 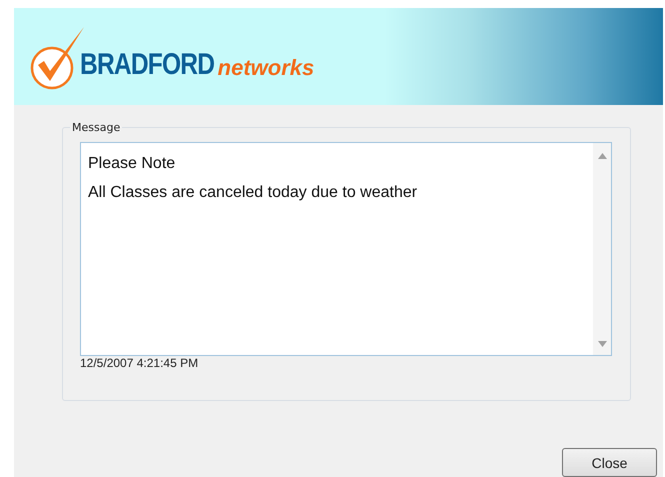 What do you see at coordinates (602, 249) in the screenshot?
I see `scrollbar` at bounding box center [602, 249].